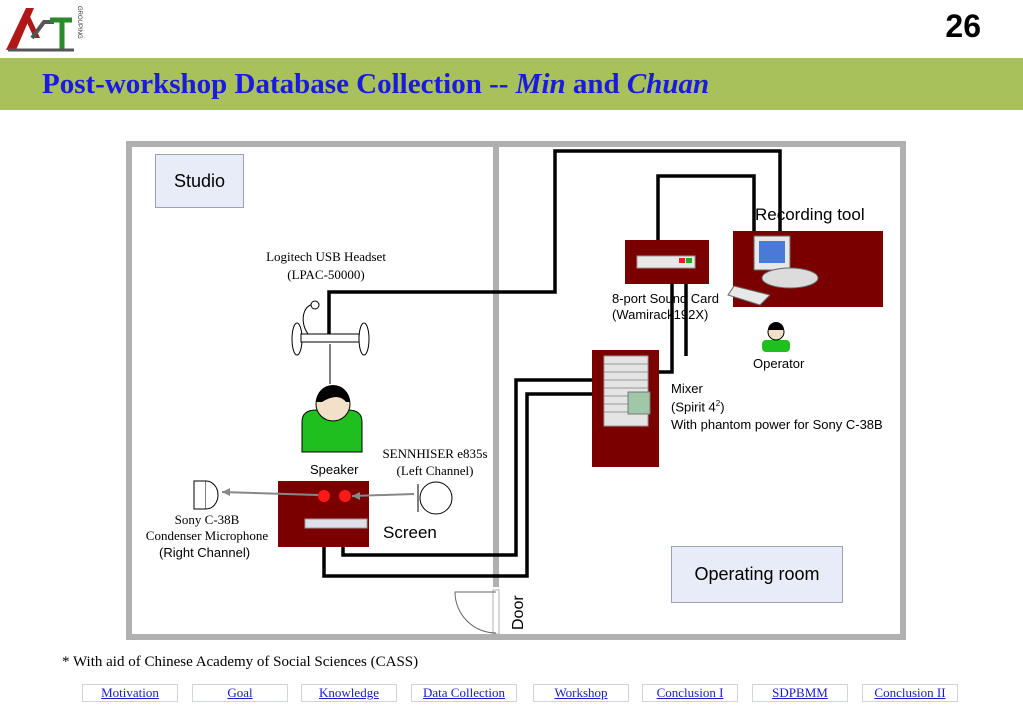 The width and height of the screenshot is (1023, 708). Describe the element at coordinates (698, 407) in the screenshot. I see `mixer-label-2: (Spirit 42)` at that location.